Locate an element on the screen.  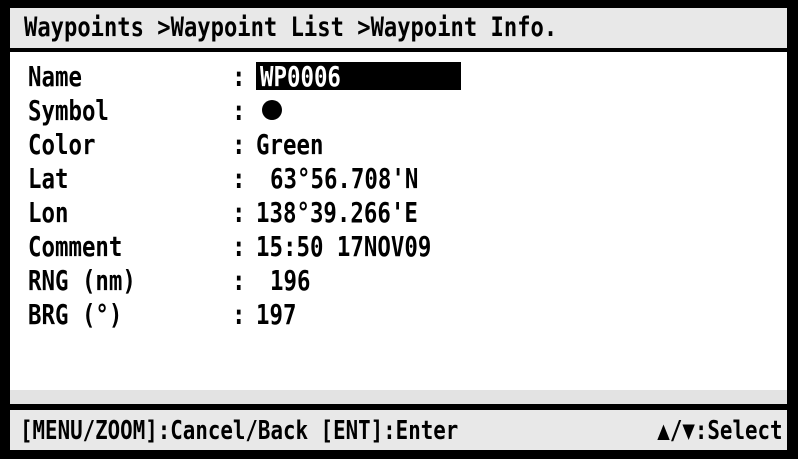
field-row-comment: Comment : 15:50 17NOV09 is located at coordinates (390, 247).